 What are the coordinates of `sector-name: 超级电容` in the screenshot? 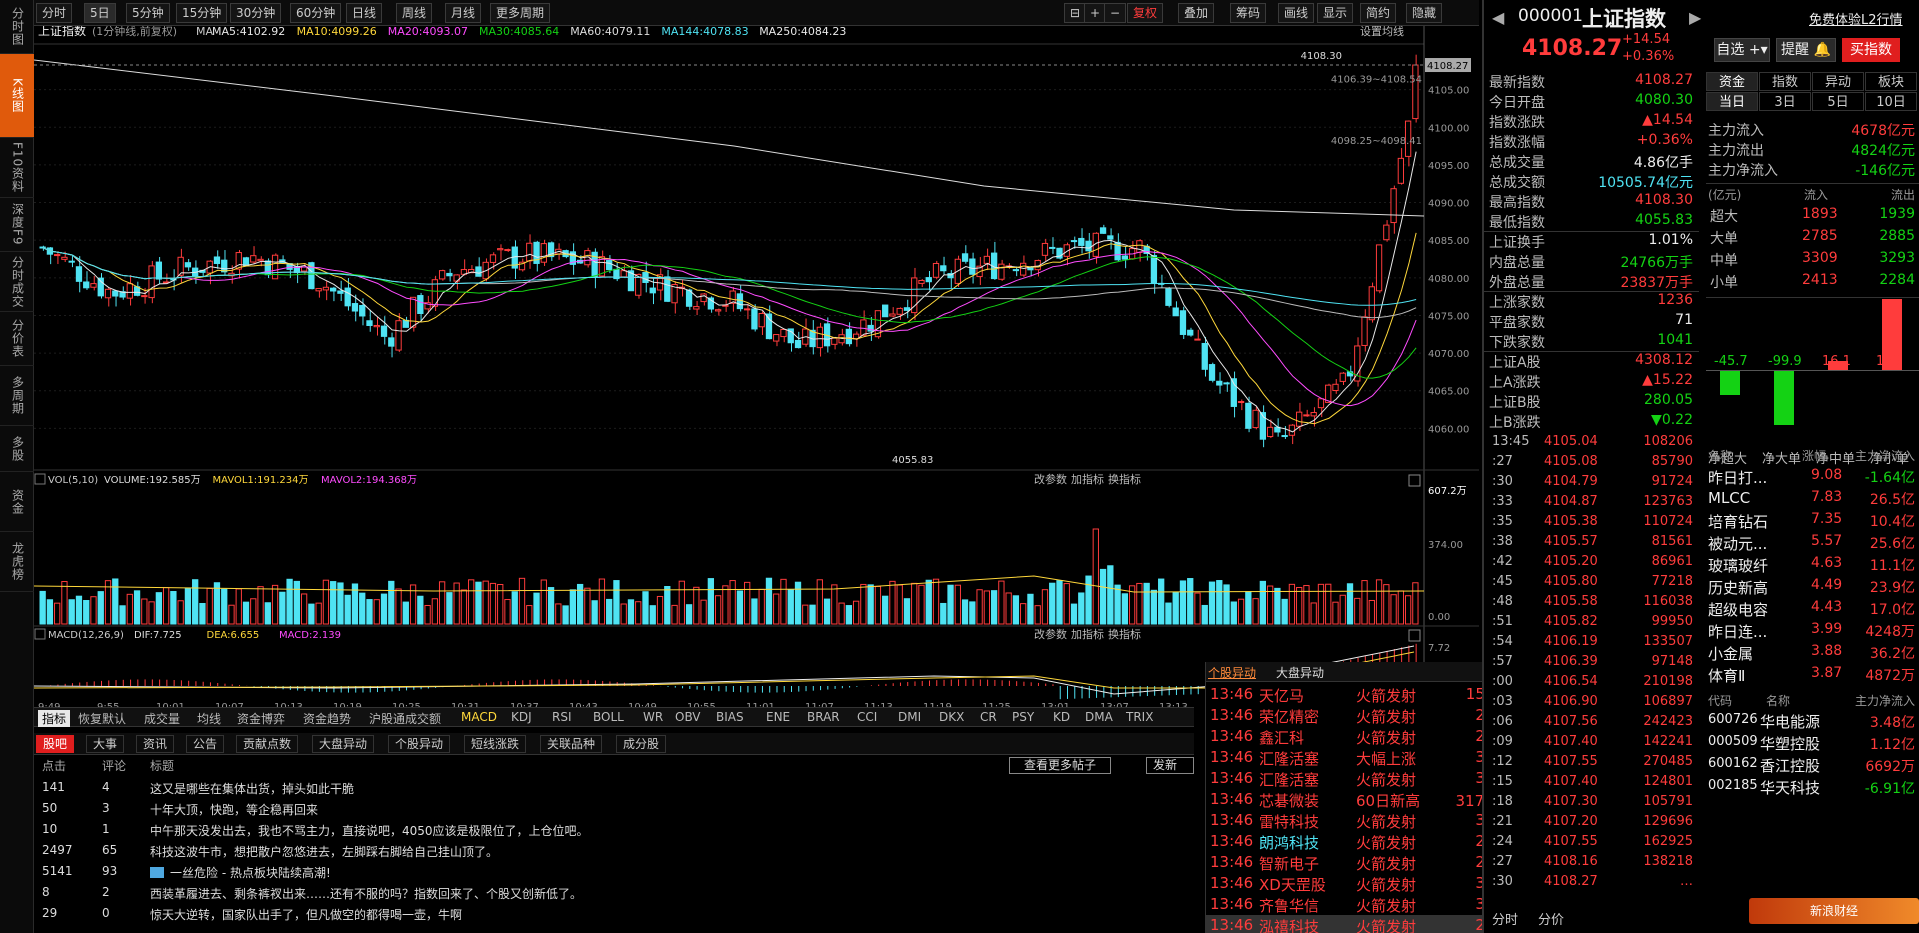 It's located at (1738, 609).